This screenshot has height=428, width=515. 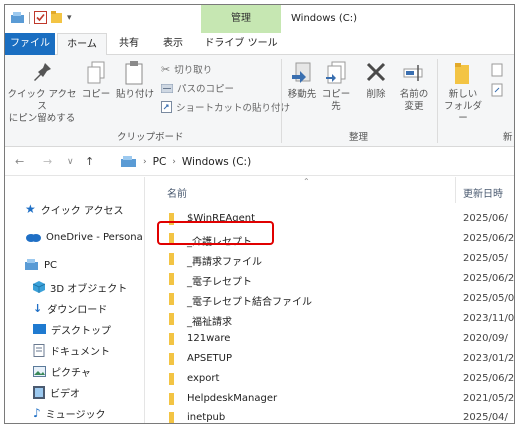 I want to click on nav-item-desktop: デスクトップ, so click(x=72, y=329).